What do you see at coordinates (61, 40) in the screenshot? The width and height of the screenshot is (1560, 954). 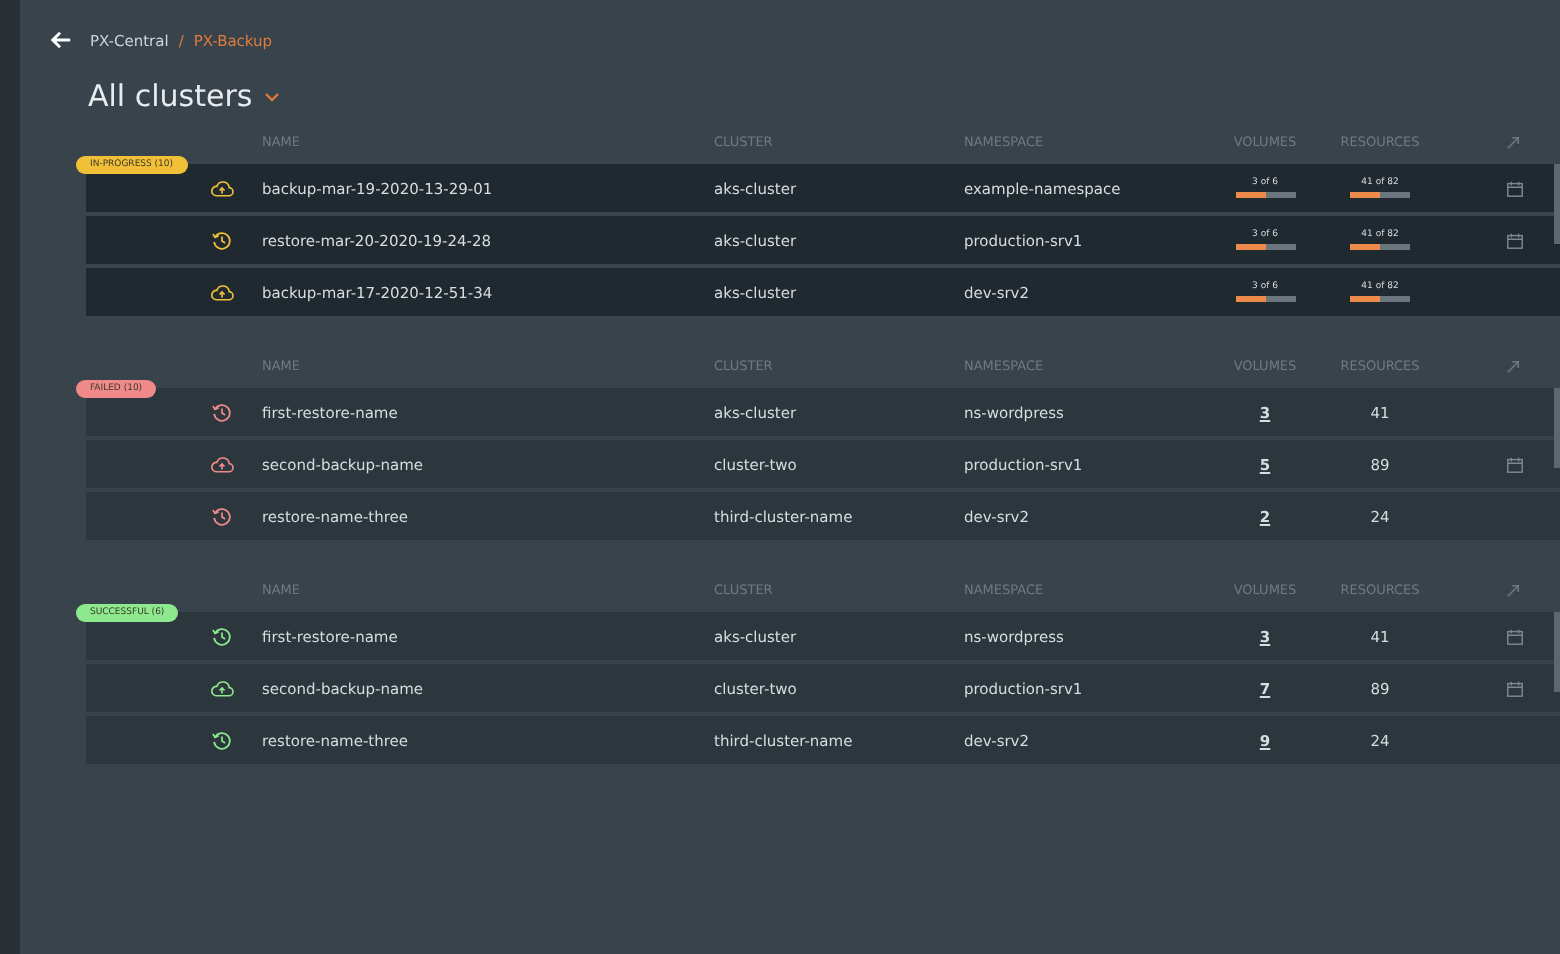 I see `back-arrow-icon` at bounding box center [61, 40].